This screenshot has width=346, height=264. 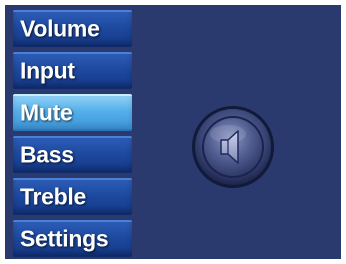 I want to click on speaker-muted-icon-graphic, so click(x=233, y=147).